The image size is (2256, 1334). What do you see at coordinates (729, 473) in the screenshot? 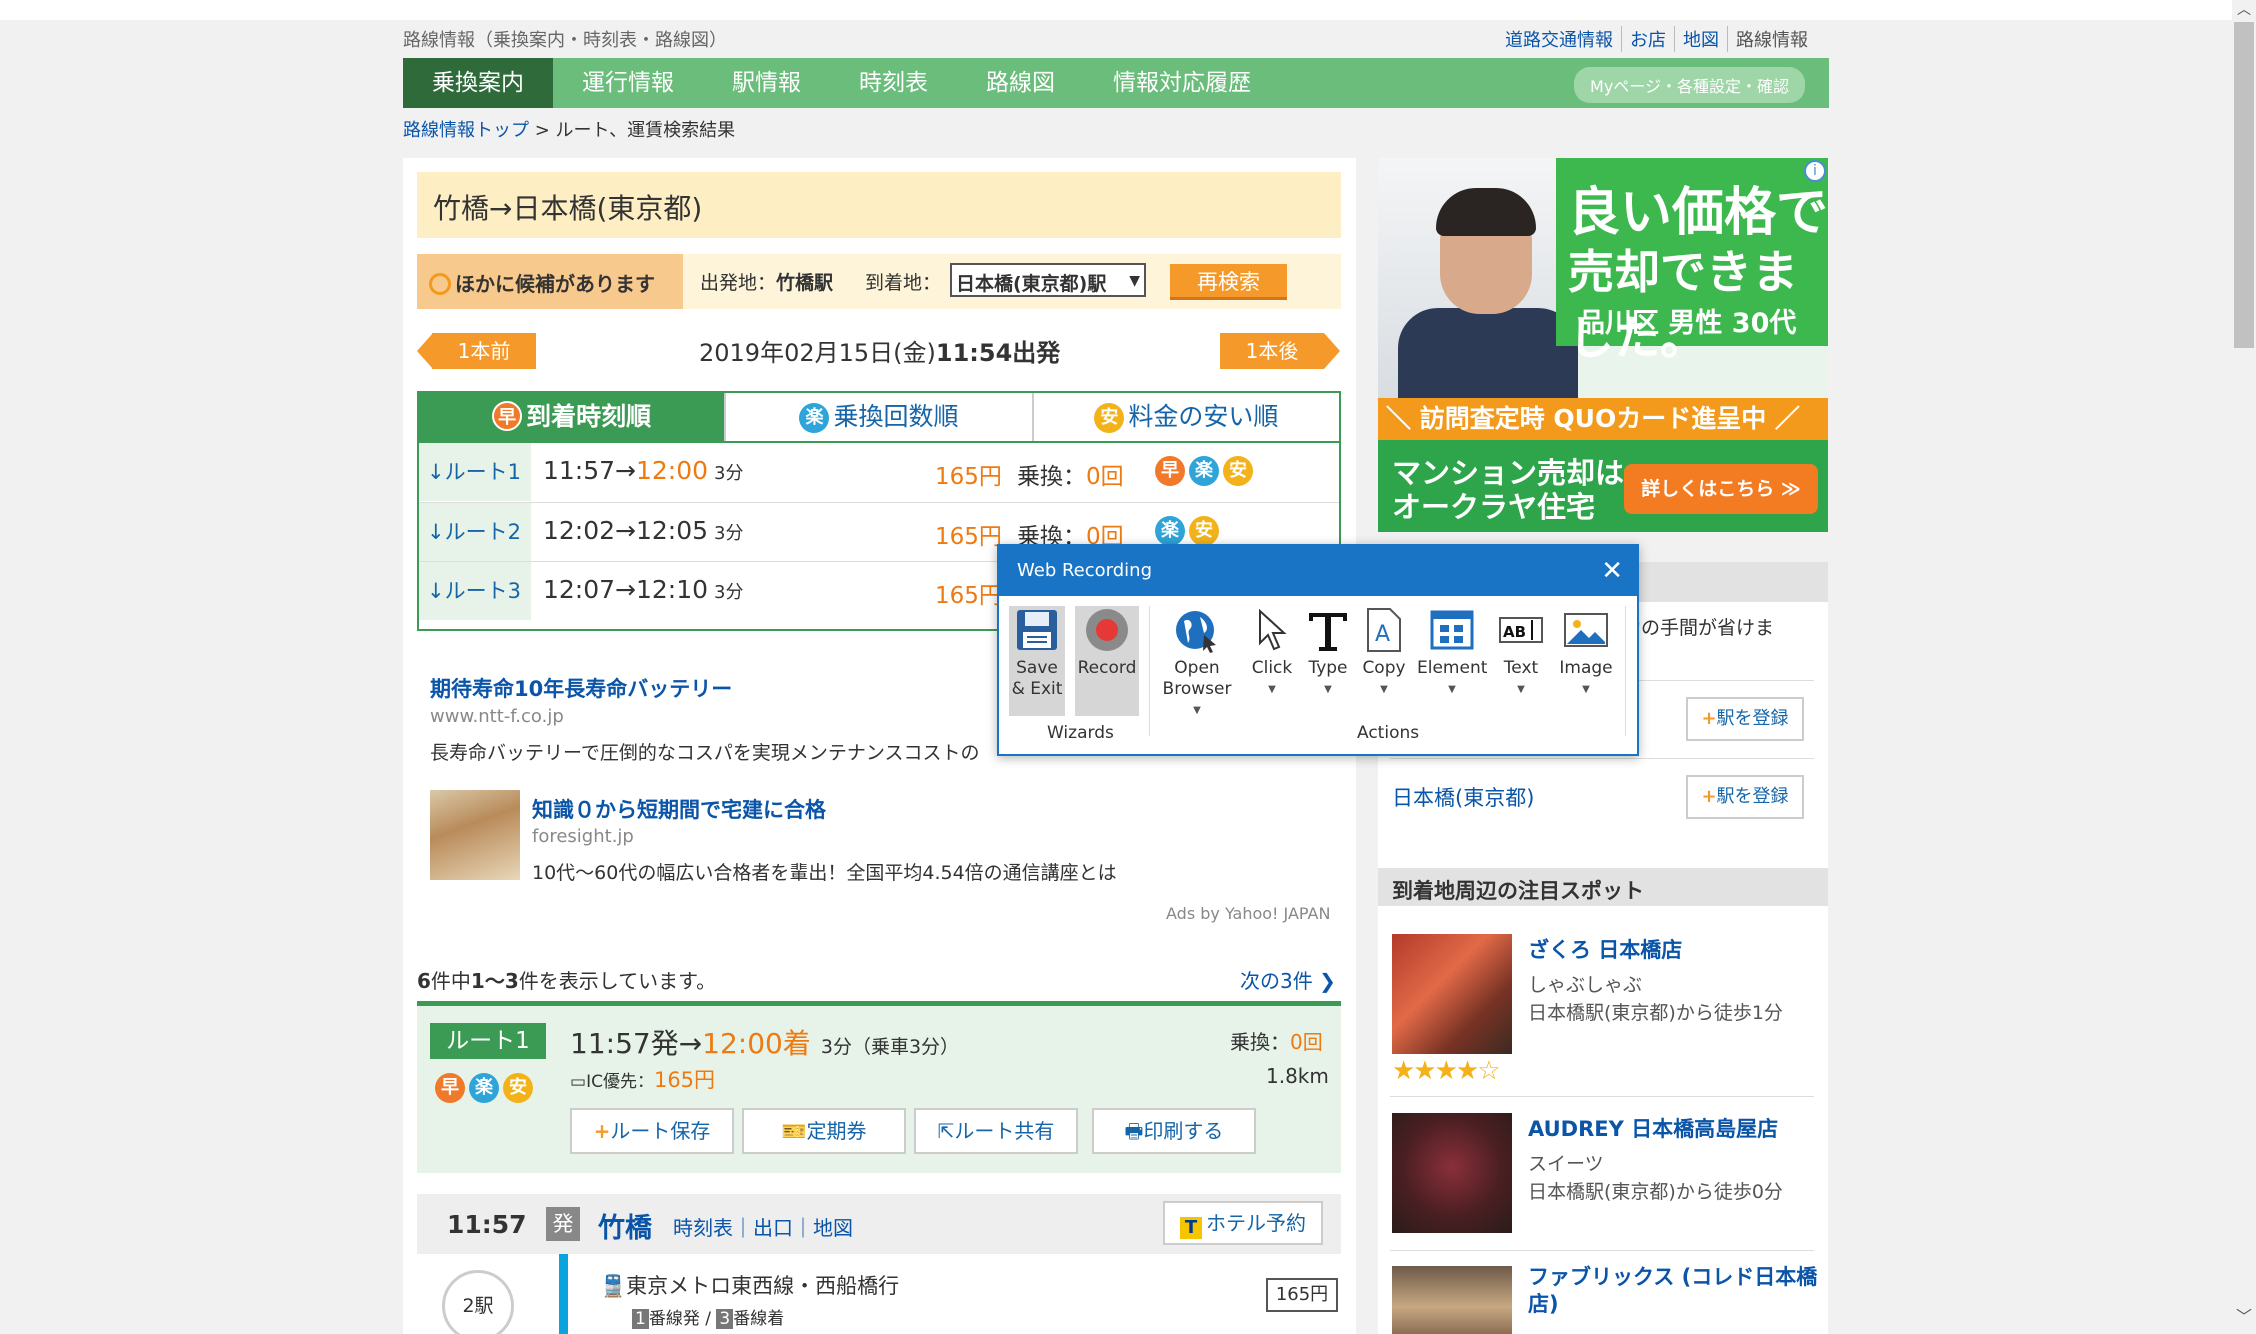
I see `route-duration: 3分` at bounding box center [729, 473].